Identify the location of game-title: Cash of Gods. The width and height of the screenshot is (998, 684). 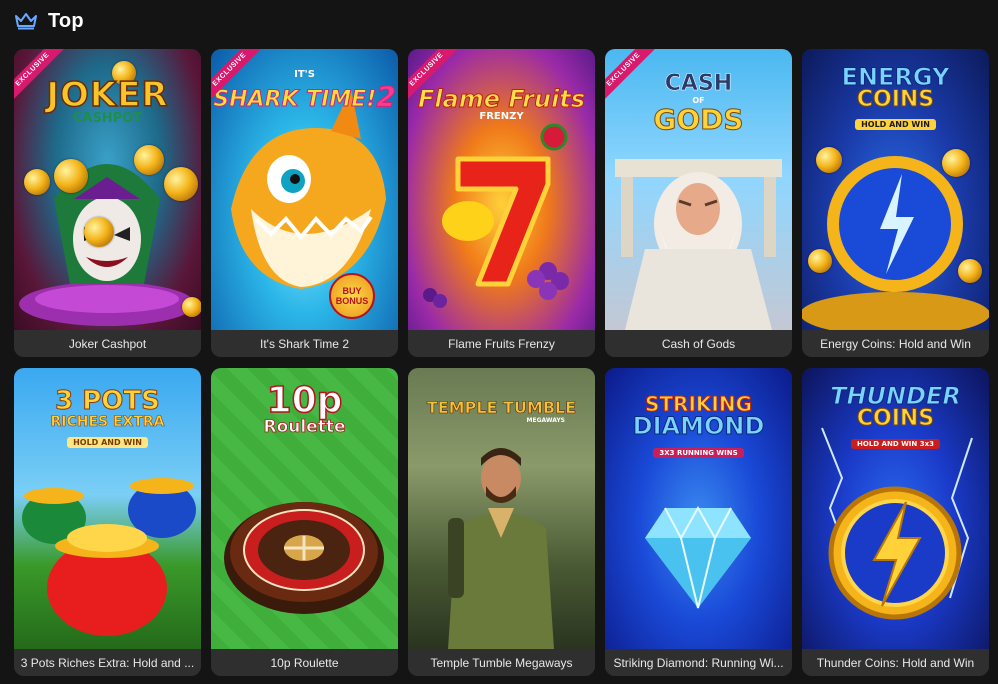
(698, 343).